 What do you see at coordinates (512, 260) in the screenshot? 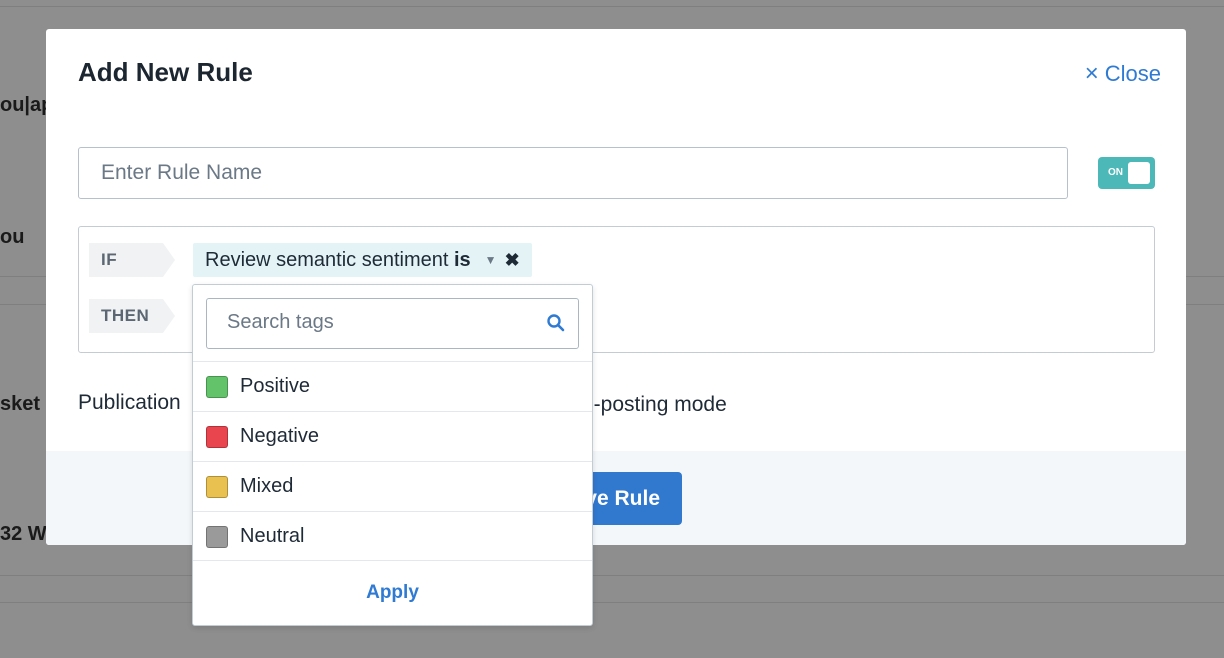
I see `remove-condition-icon: ✖` at bounding box center [512, 260].